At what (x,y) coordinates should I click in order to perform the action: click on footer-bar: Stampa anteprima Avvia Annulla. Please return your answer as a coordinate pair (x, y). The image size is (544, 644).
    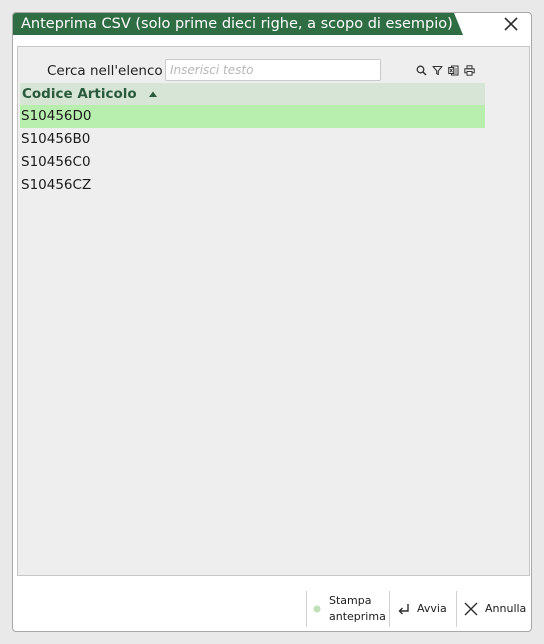
    Looking at the image, I should click on (272, 608).